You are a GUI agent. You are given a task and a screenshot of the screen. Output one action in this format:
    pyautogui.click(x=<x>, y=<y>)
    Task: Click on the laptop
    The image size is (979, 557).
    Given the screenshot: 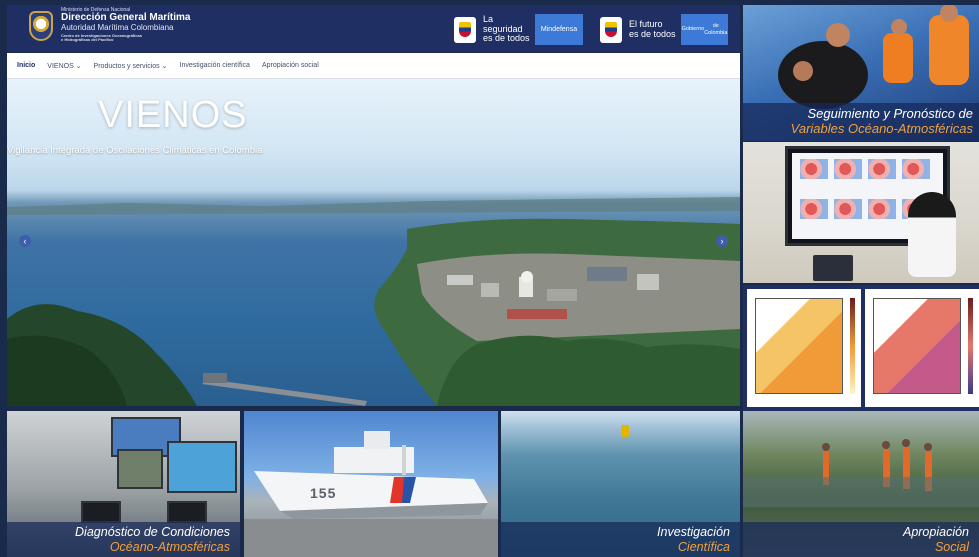 What is the action you would take?
    pyautogui.click(x=833, y=268)
    